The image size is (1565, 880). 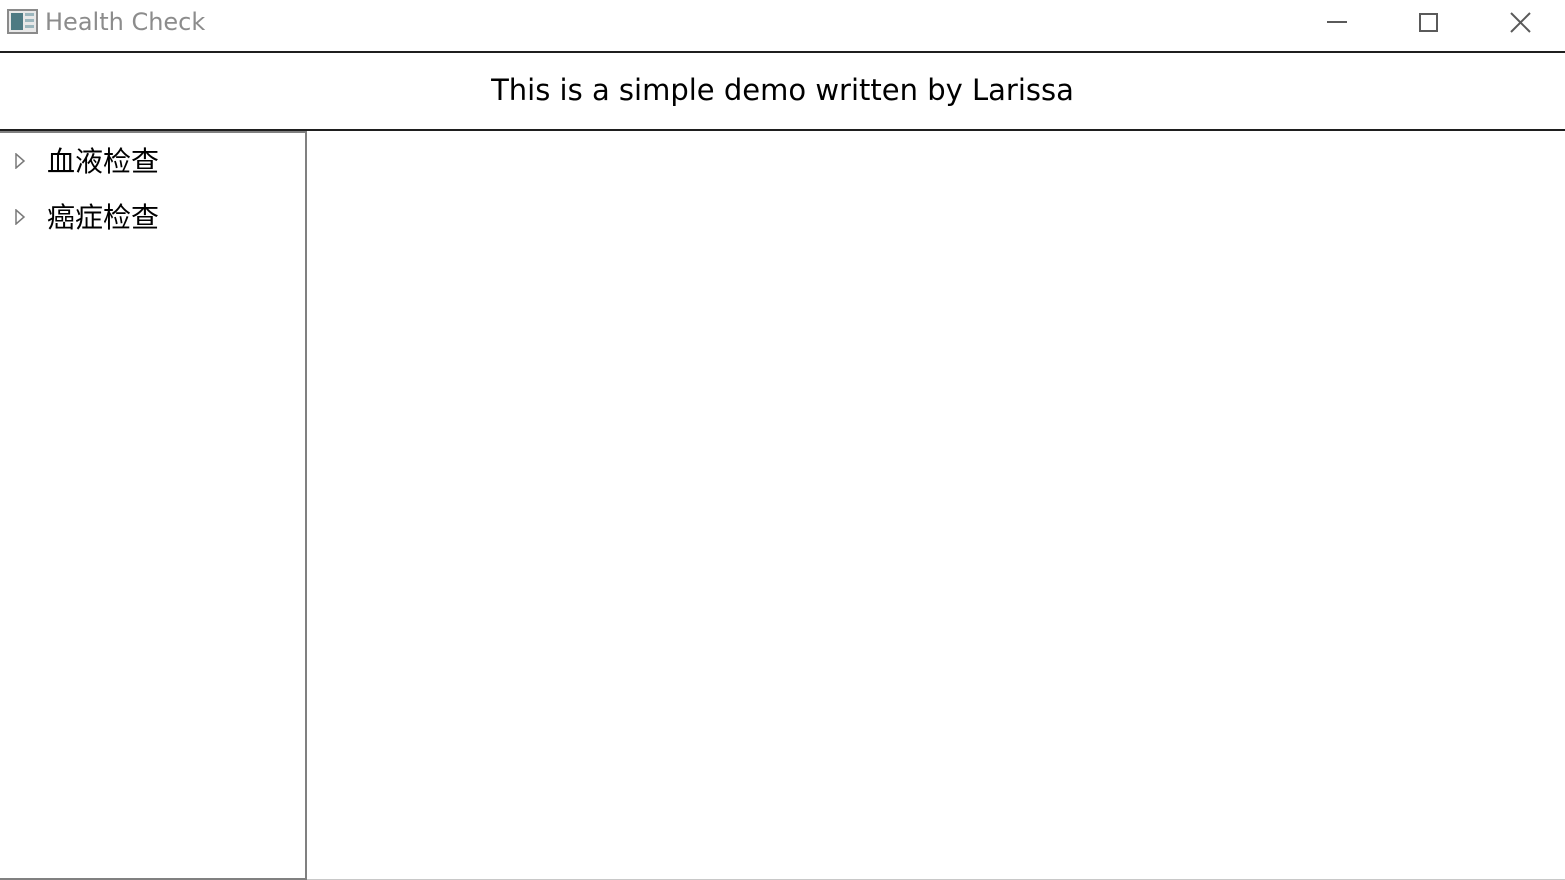 What do you see at coordinates (103, 217) in the screenshot?
I see `tree-item-label: 癌症检查` at bounding box center [103, 217].